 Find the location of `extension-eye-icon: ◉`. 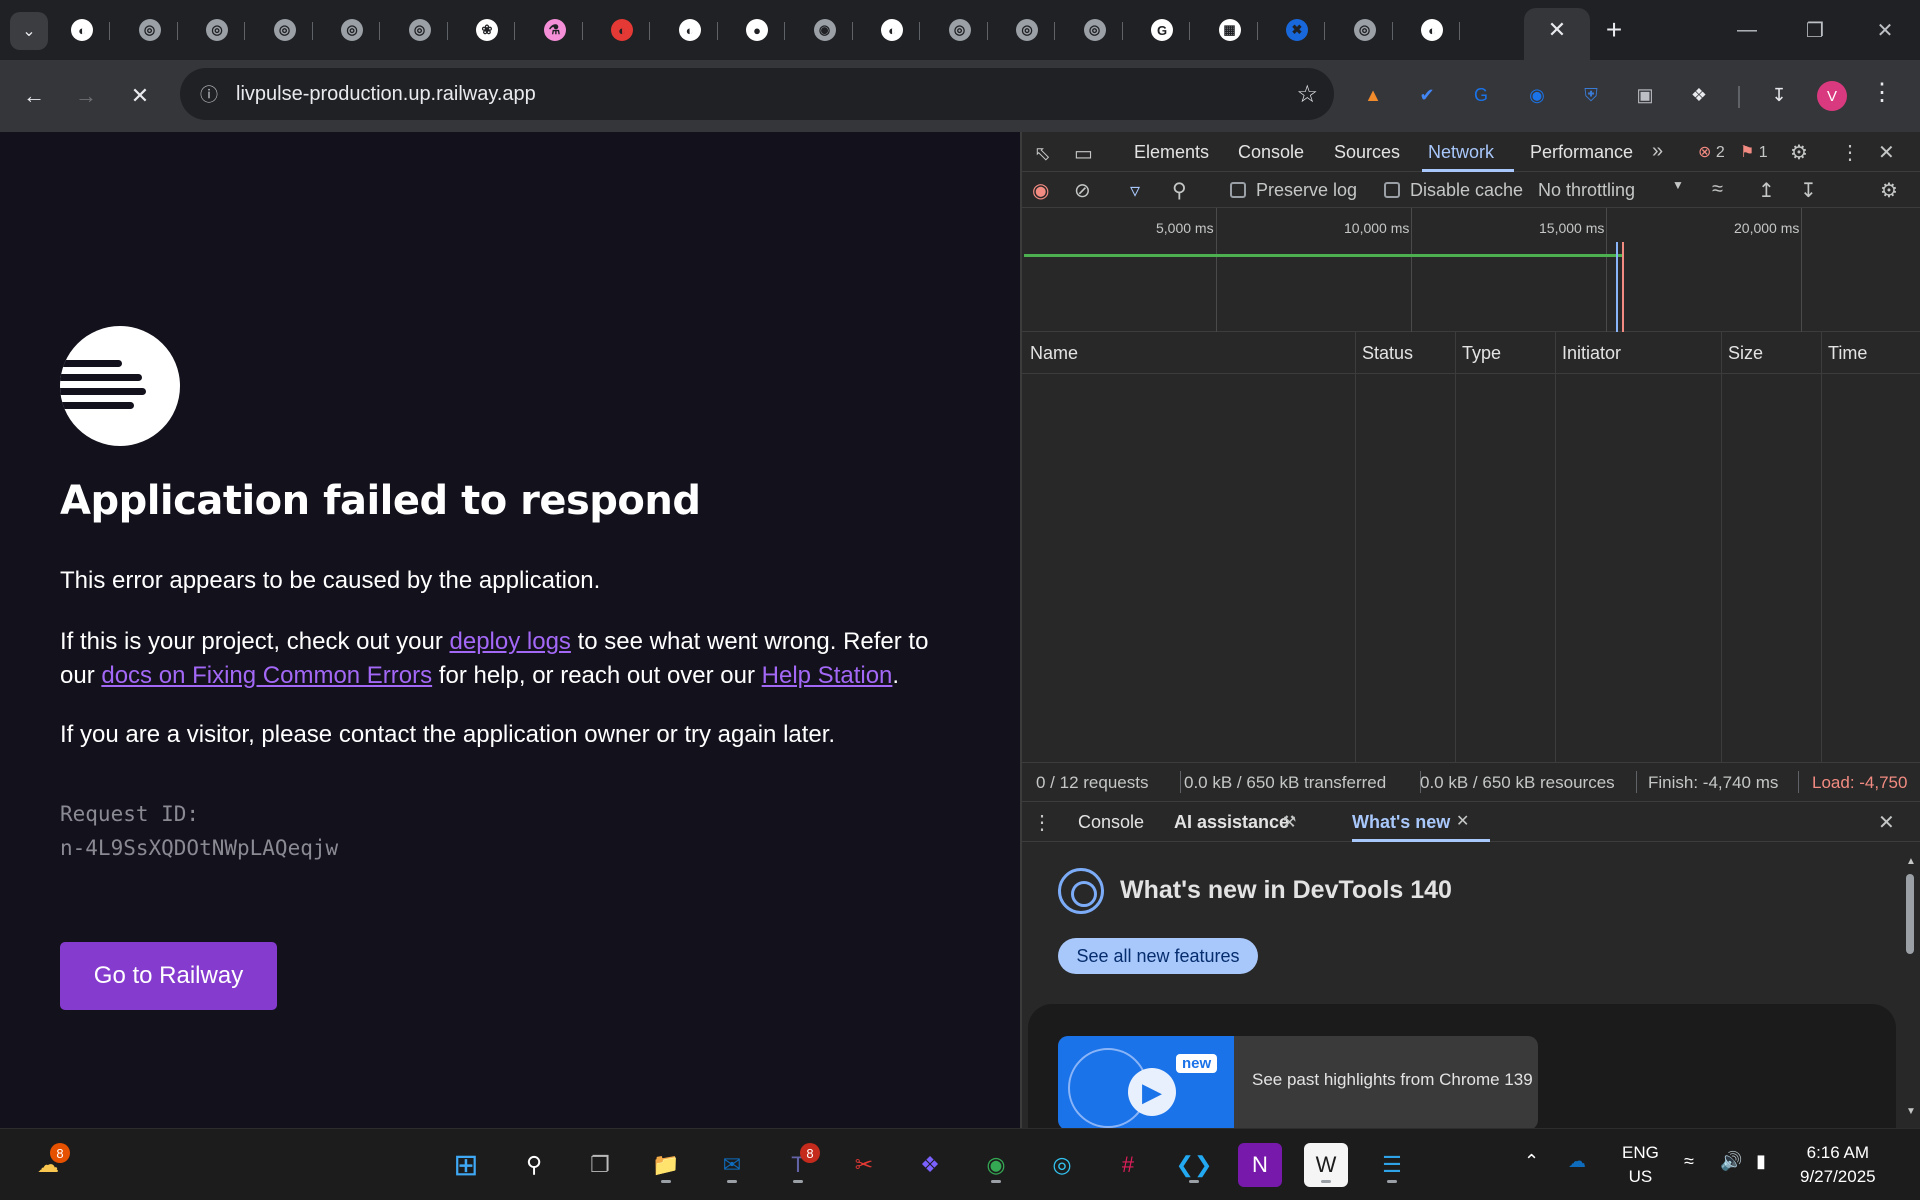

extension-eye-icon: ◉ is located at coordinates (1537, 95).